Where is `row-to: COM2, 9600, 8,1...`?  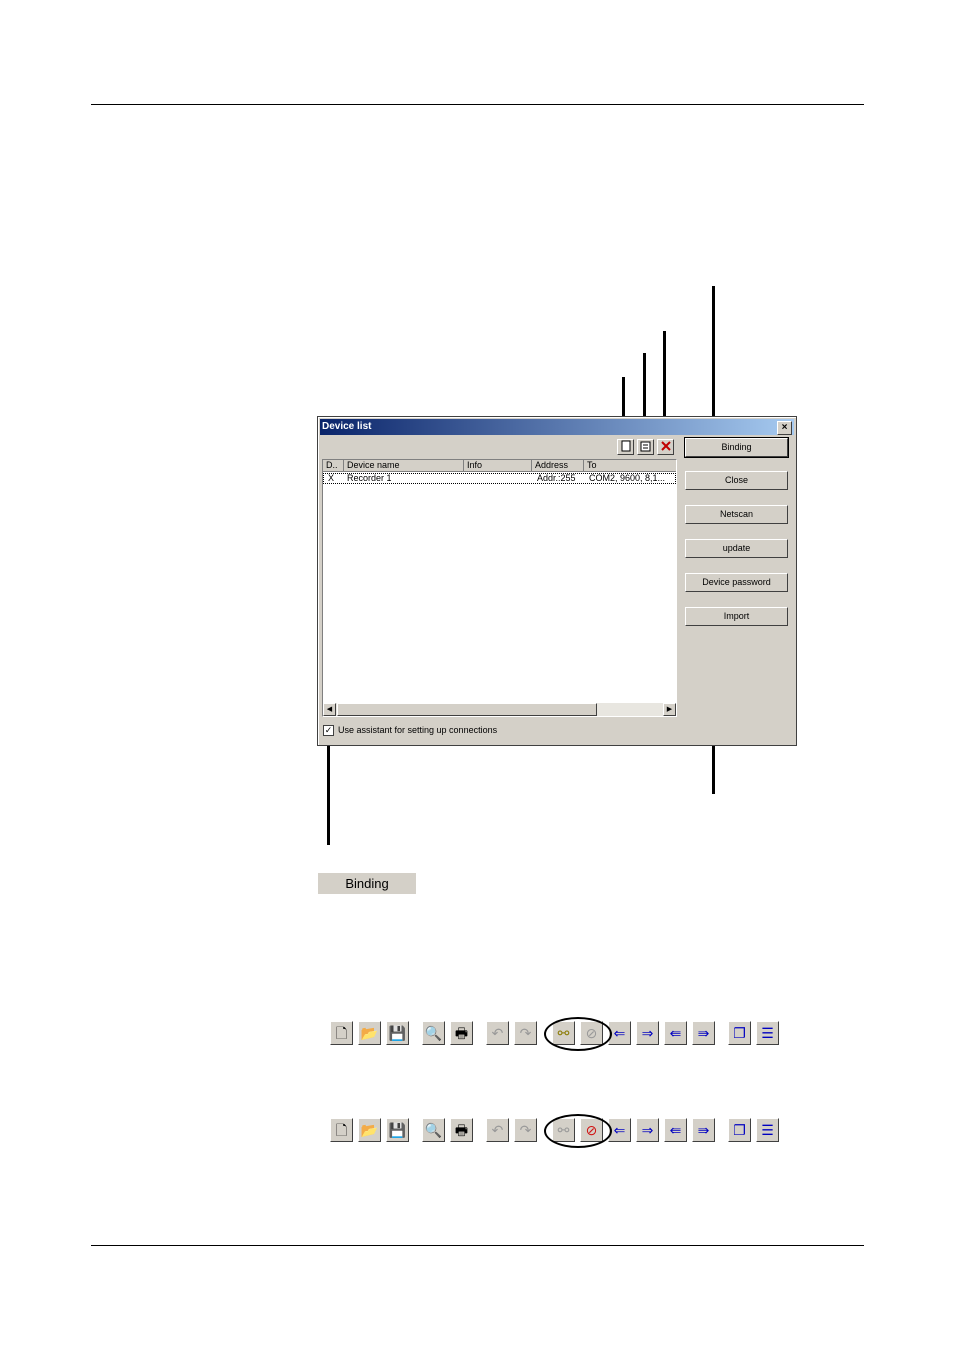 row-to: COM2, 9600, 8,1... is located at coordinates (627, 478).